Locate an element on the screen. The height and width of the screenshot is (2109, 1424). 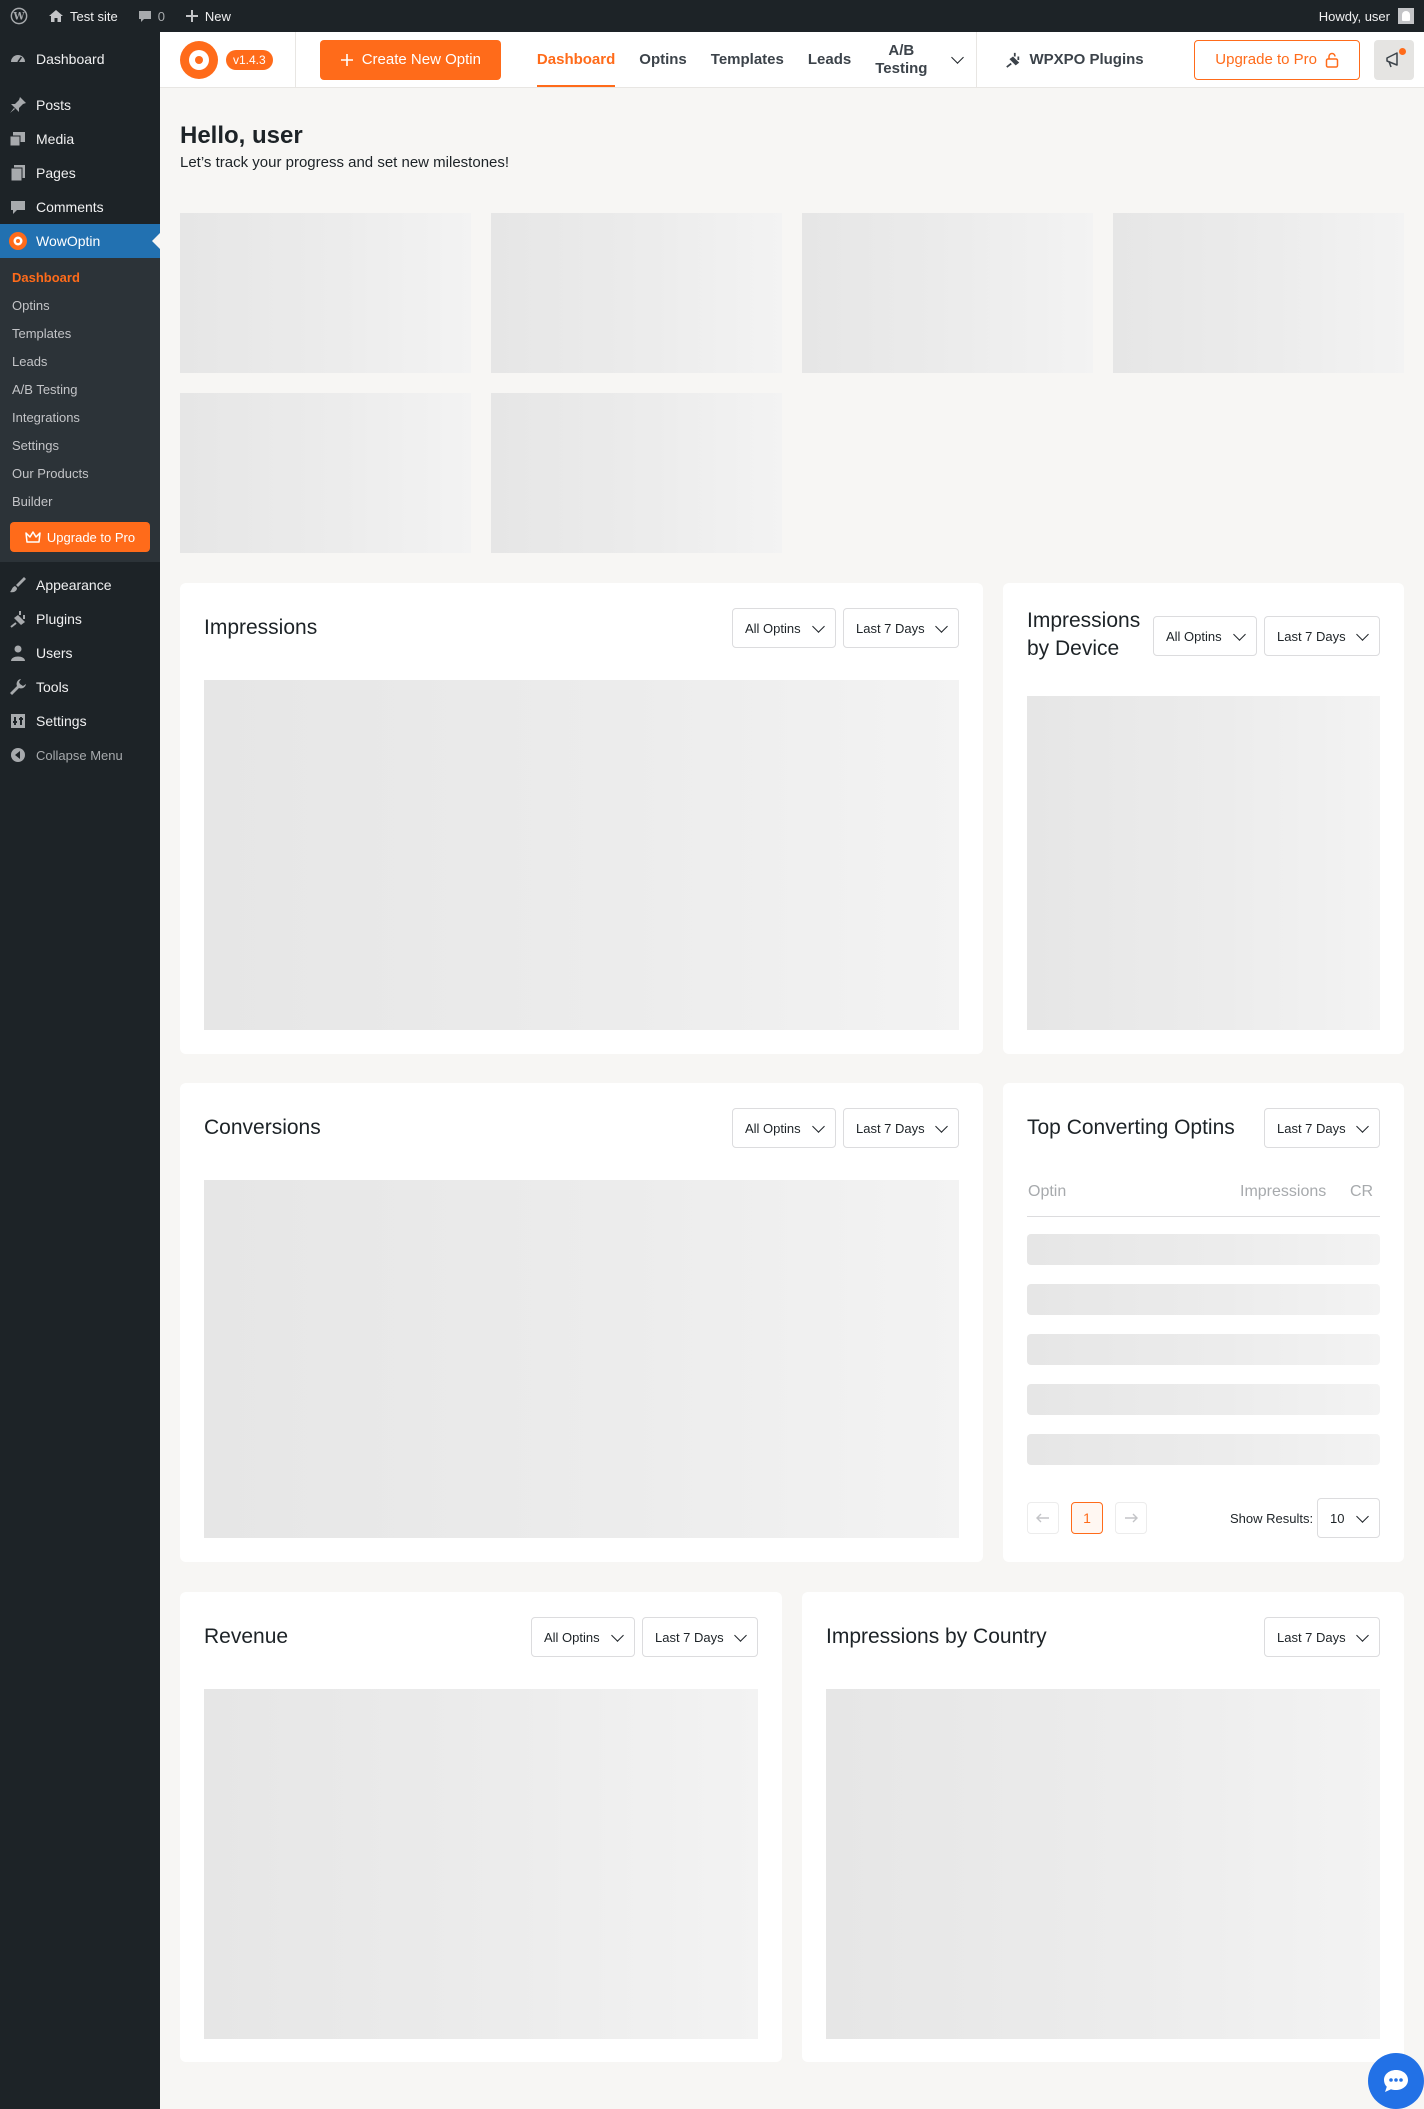
plus-icon is located at coordinates (346, 59).